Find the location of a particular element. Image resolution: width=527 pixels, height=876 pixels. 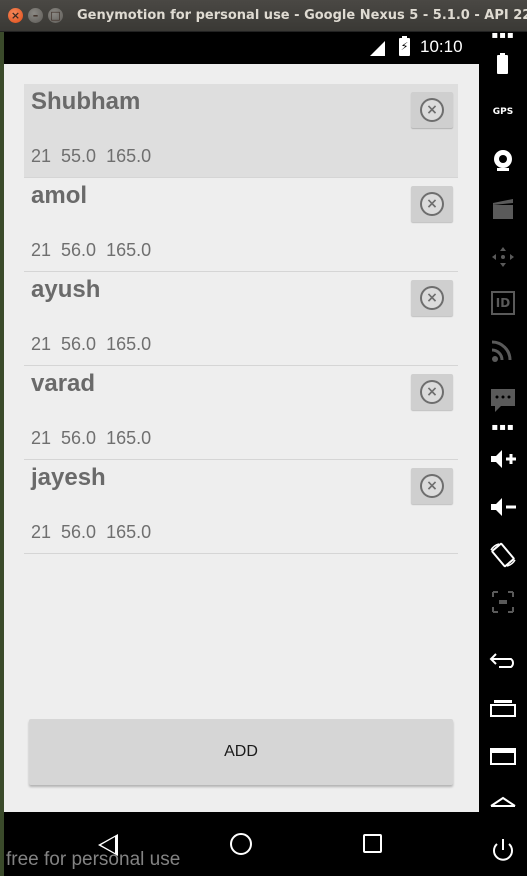

video-capture-icon is located at coordinates (503, 211).